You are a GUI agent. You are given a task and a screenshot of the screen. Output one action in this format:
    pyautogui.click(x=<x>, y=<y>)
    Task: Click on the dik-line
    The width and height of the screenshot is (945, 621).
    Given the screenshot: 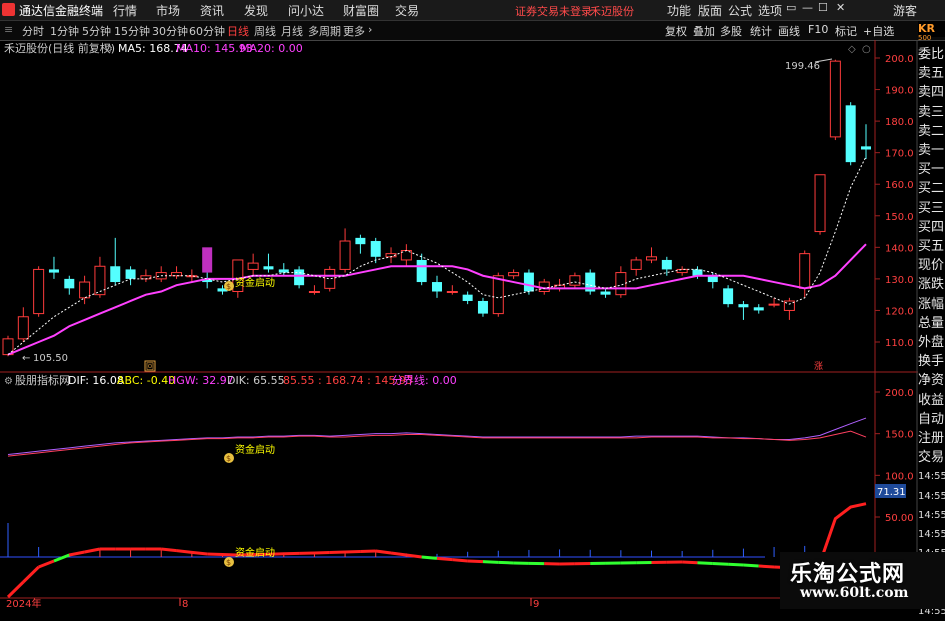 What is the action you would take?
    pyautogui.click(x=437, y=579)
    